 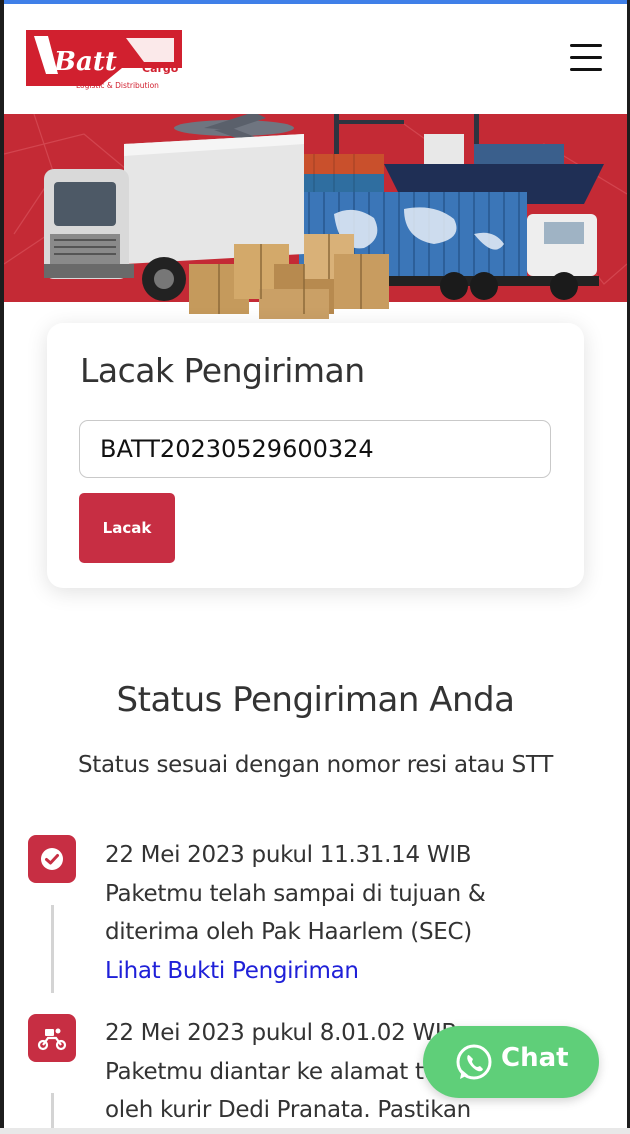 I want to click on logo-brand-text: Batt, so click(x=85, y=62).